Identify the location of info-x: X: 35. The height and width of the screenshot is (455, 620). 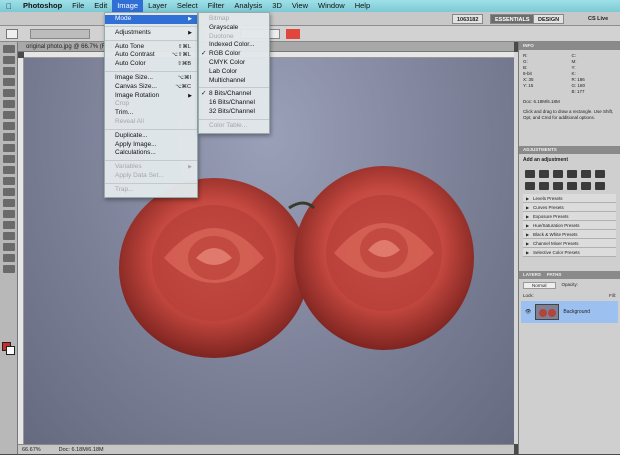
(528, 79).